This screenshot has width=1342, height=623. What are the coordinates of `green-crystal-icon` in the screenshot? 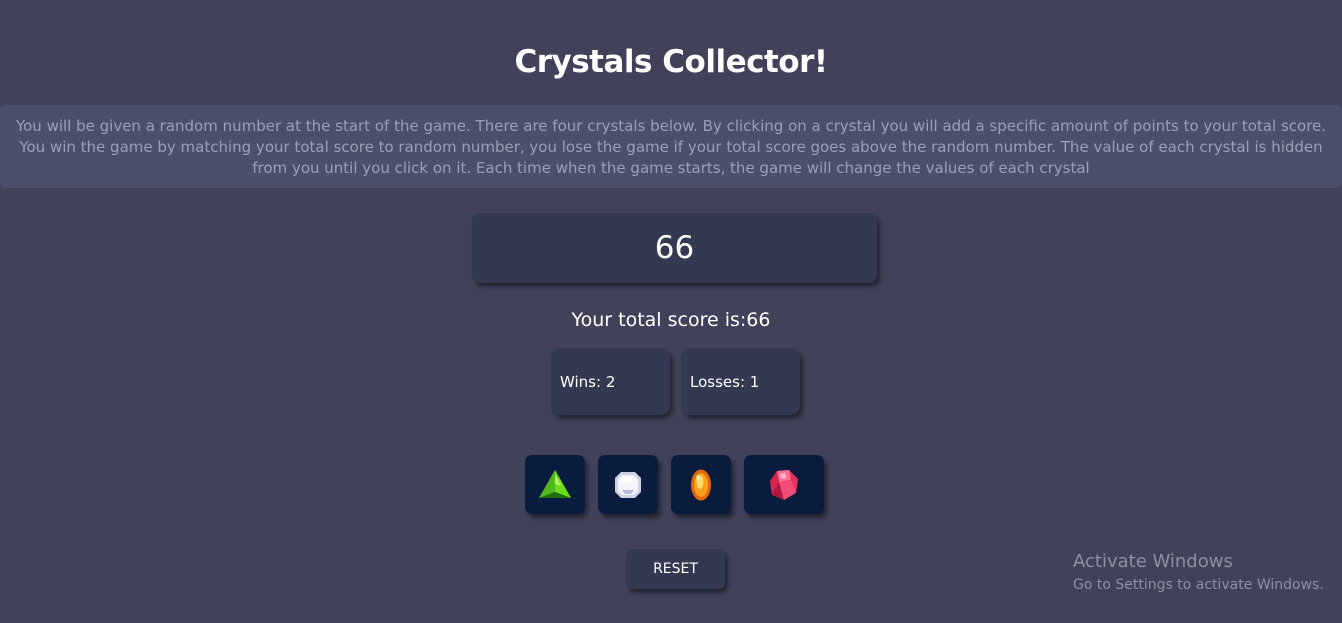 It's located at (555, 483).